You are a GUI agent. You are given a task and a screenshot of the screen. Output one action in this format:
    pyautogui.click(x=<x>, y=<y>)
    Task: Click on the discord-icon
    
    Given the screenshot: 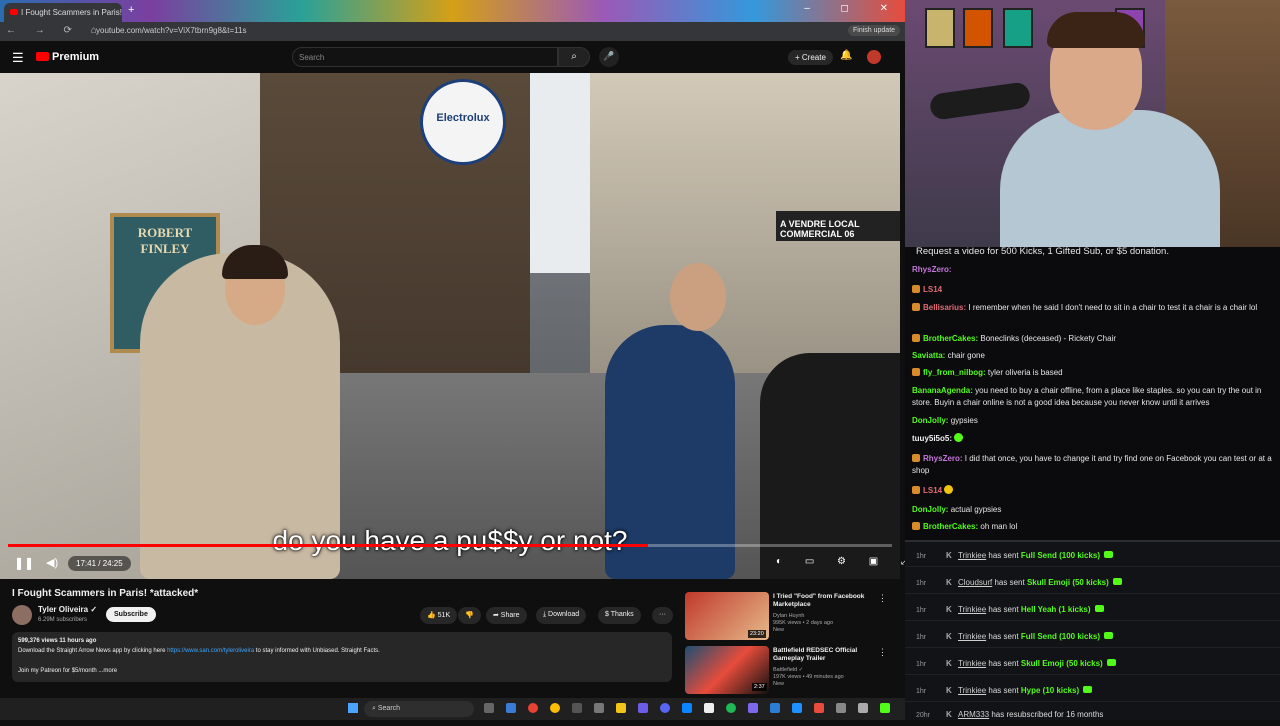 What is the action you would take?
    pyautogui.click(x=665, y=708)
    